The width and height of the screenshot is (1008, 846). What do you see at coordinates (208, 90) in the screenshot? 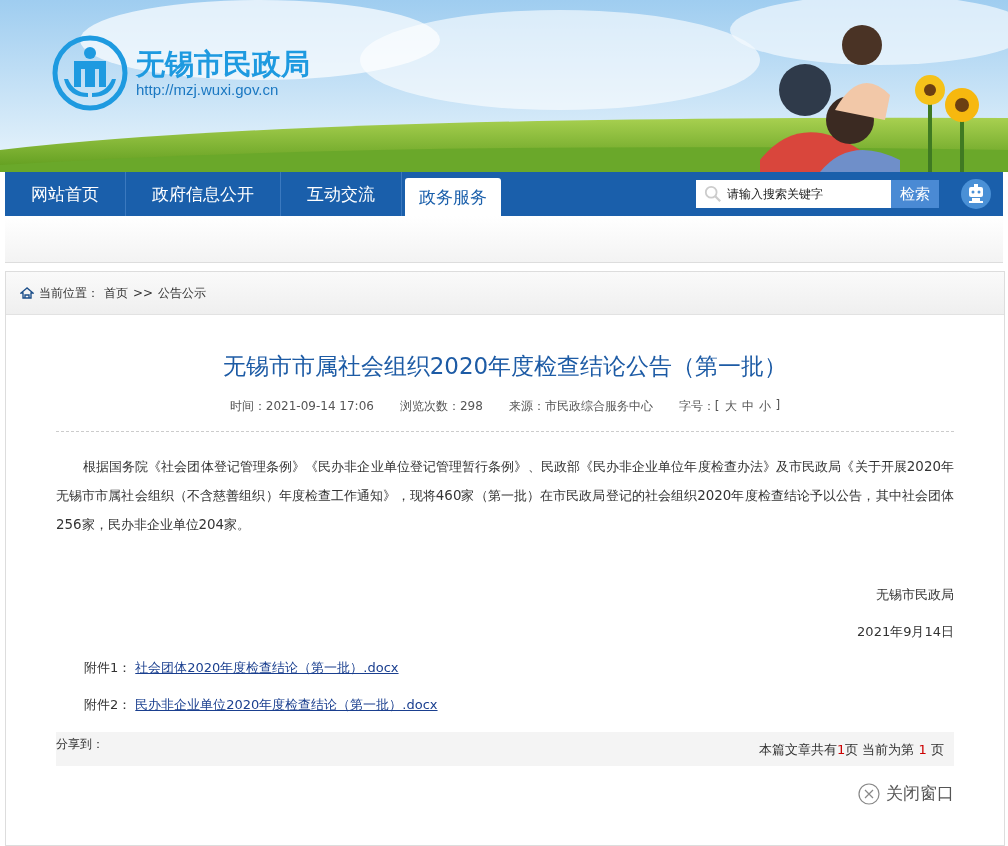
I see `site-url: http://mzj.wuxi.gov.cn` at bounding box center [208, 90].